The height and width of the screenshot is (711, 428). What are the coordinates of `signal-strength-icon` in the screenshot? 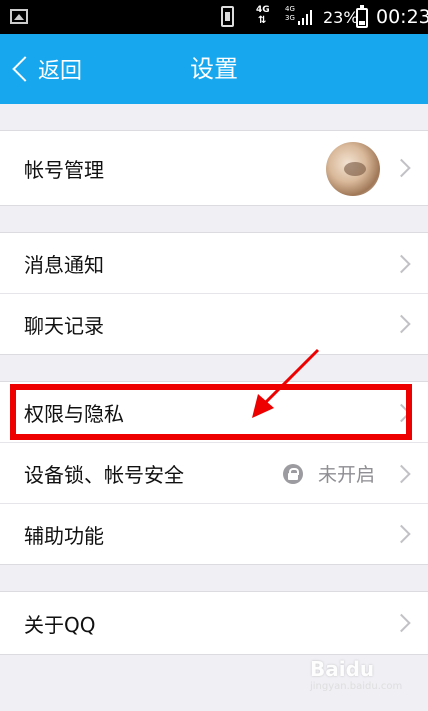 It's located at (305, 17).